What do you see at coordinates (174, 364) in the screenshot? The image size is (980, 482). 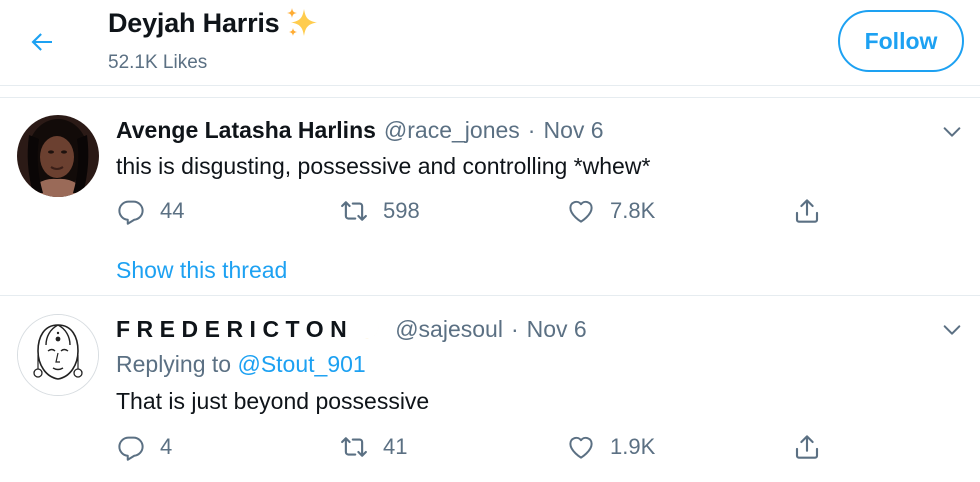 I see `replying-prefix: Replying to` at bounding box center [174, 364].